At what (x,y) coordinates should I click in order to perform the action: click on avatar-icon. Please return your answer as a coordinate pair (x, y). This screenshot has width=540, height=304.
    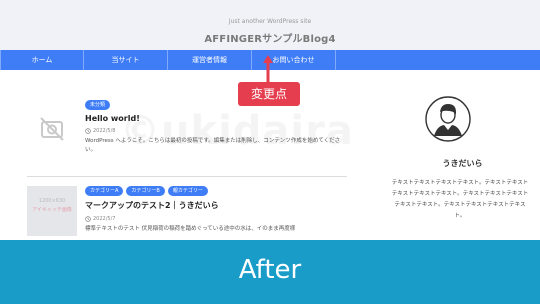
    Looking at the image, I should click on (448, 119).